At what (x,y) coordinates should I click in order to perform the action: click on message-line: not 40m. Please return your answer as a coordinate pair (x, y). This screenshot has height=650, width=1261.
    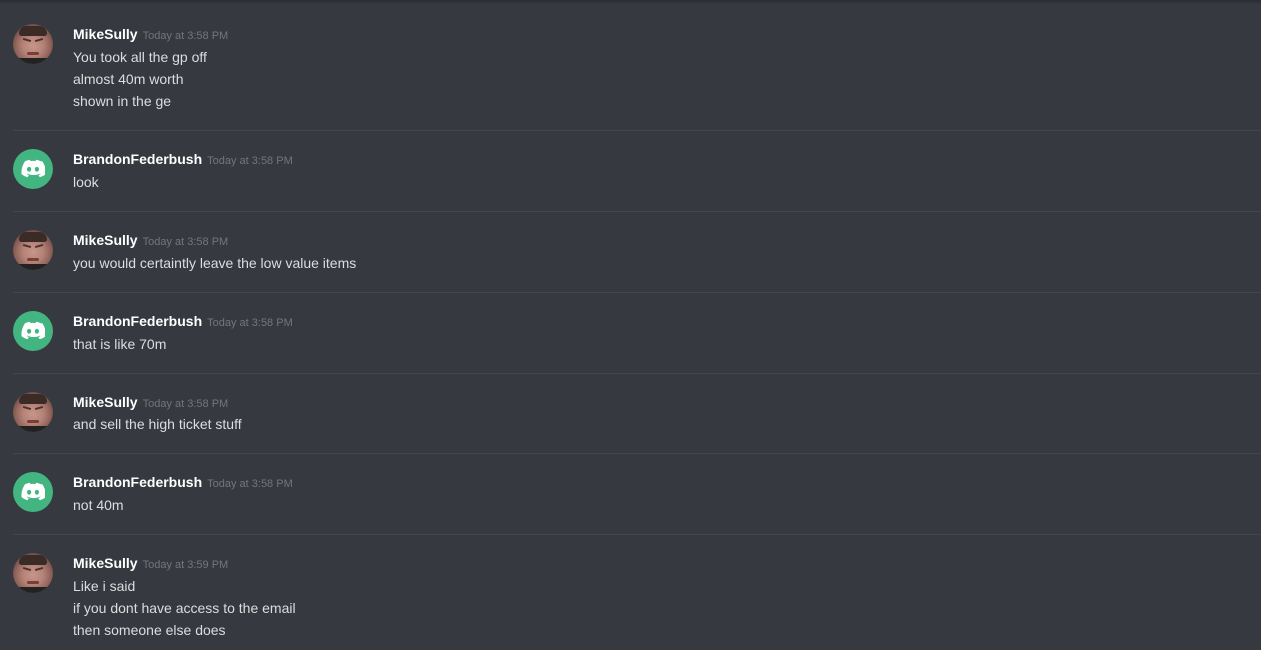
    Looking at the image, I should click on (98, 505).